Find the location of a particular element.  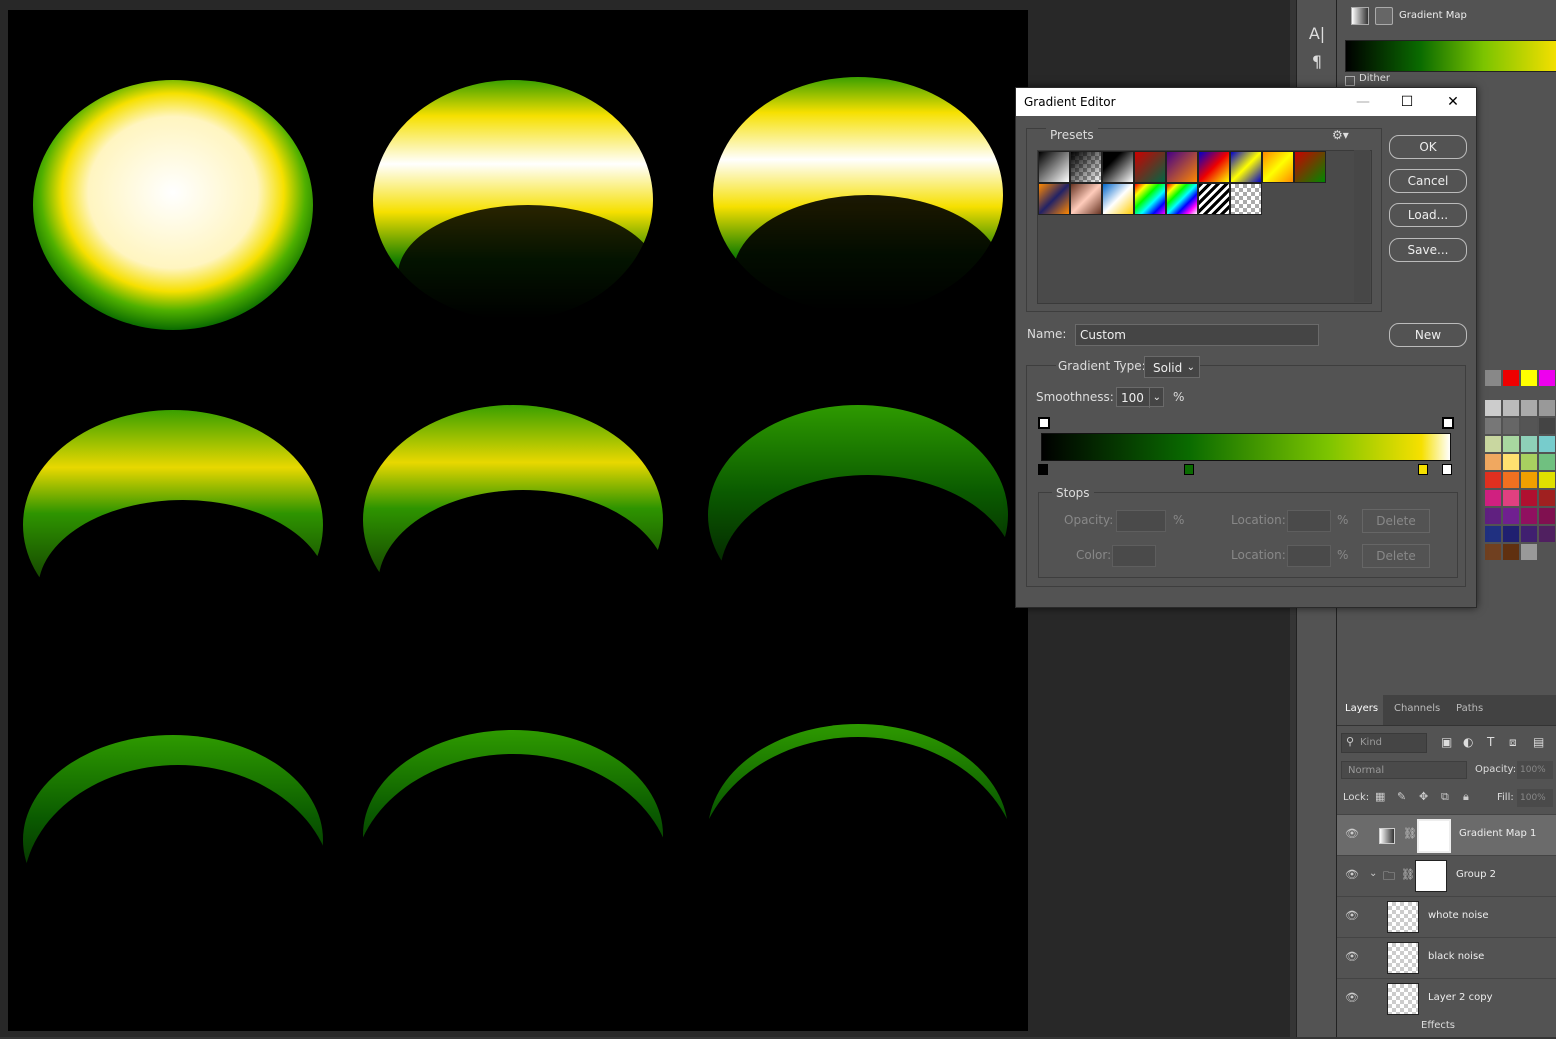

cancel-button: Cancel is located at coordinates (1428, 181).